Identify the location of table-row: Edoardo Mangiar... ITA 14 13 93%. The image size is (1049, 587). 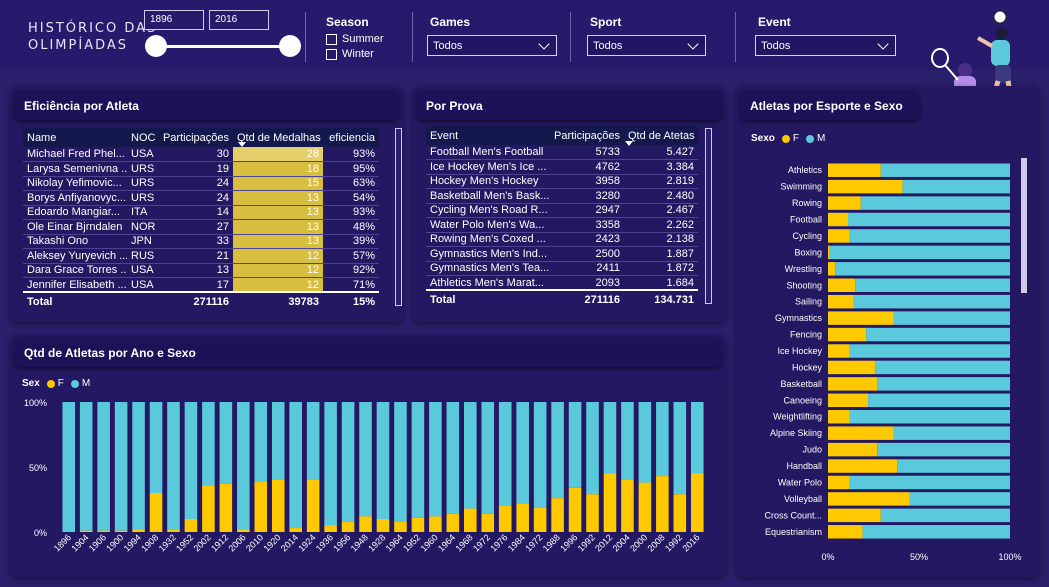
(201, 212).